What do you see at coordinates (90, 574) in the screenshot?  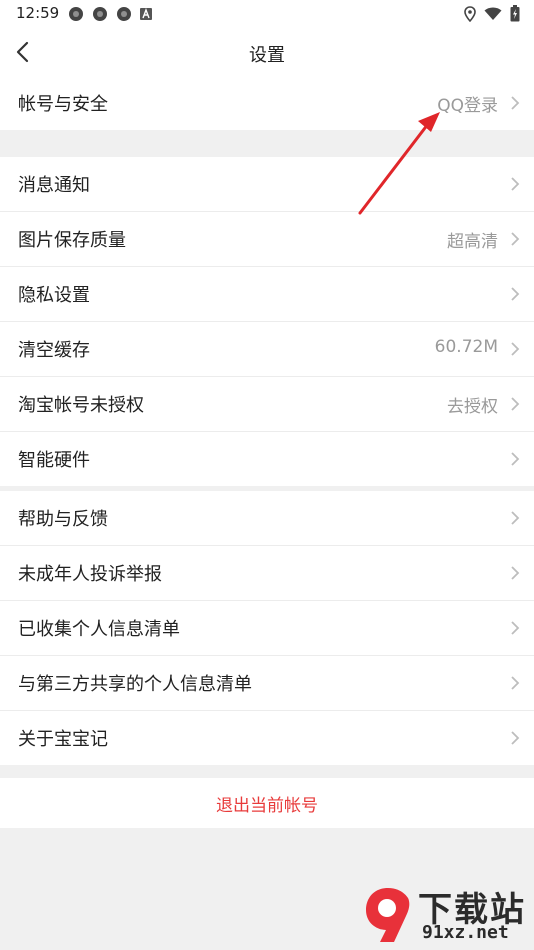 I see `settings-item-label: 未成年人投诉举报` at bounding box center [90, 574].